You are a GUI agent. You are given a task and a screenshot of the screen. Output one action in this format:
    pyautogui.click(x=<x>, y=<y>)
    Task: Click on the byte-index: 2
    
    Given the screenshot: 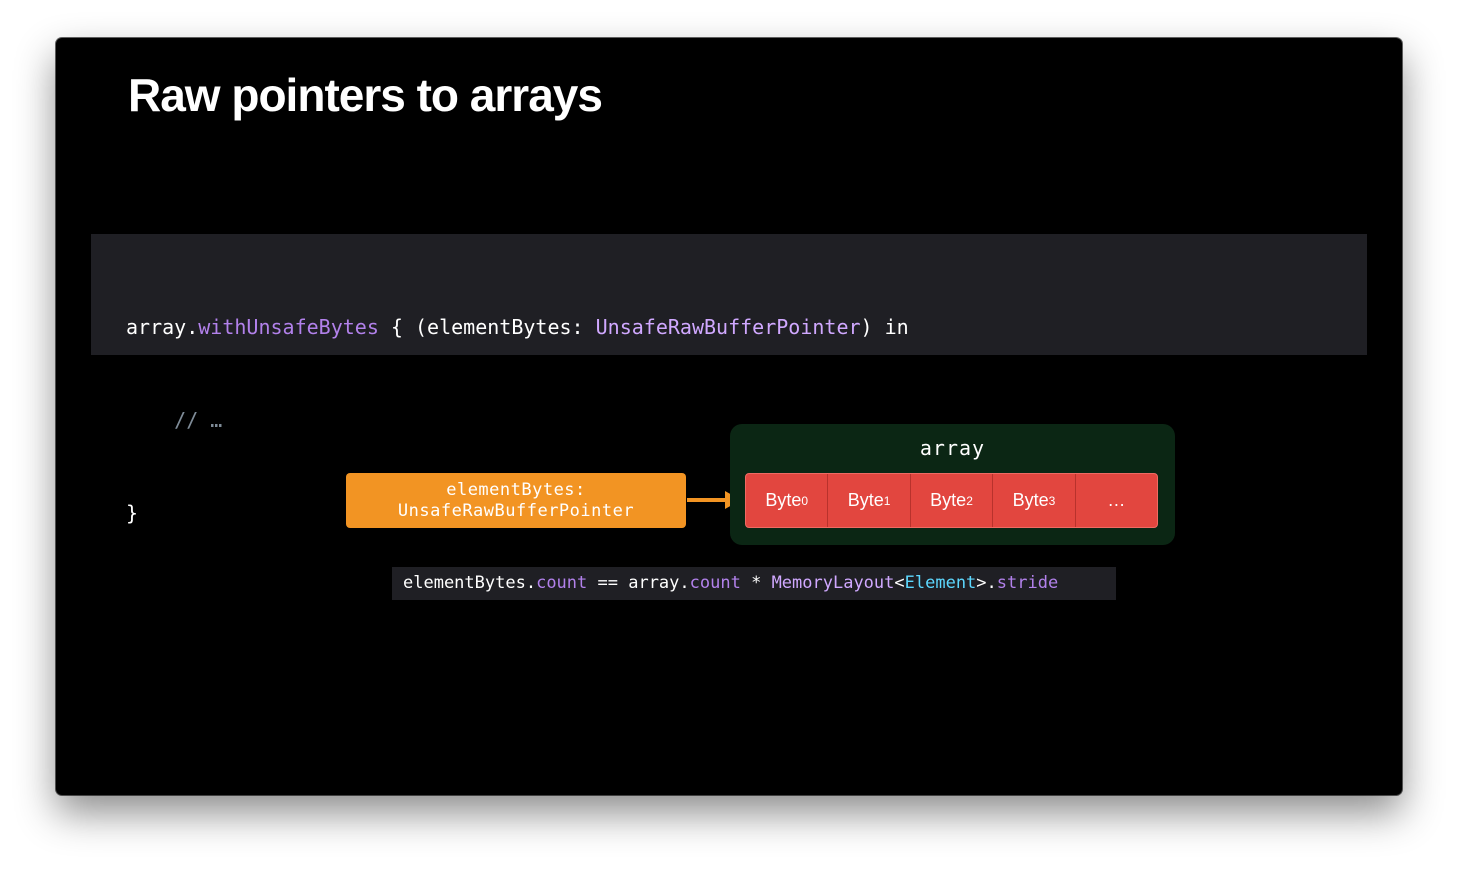 What is the action you would take?
    pyautogui.click(x=969, y=500)
    